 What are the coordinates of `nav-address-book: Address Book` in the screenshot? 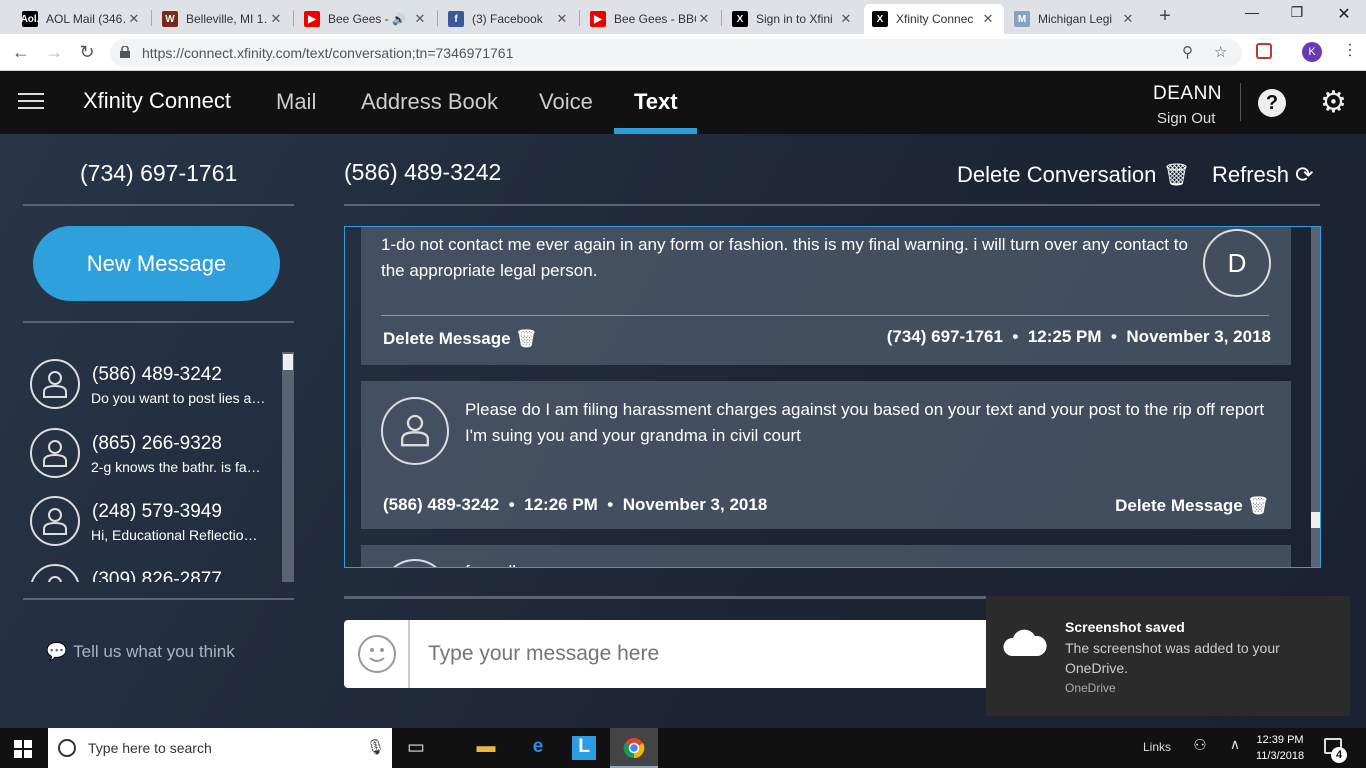 It's located at (429, 102).